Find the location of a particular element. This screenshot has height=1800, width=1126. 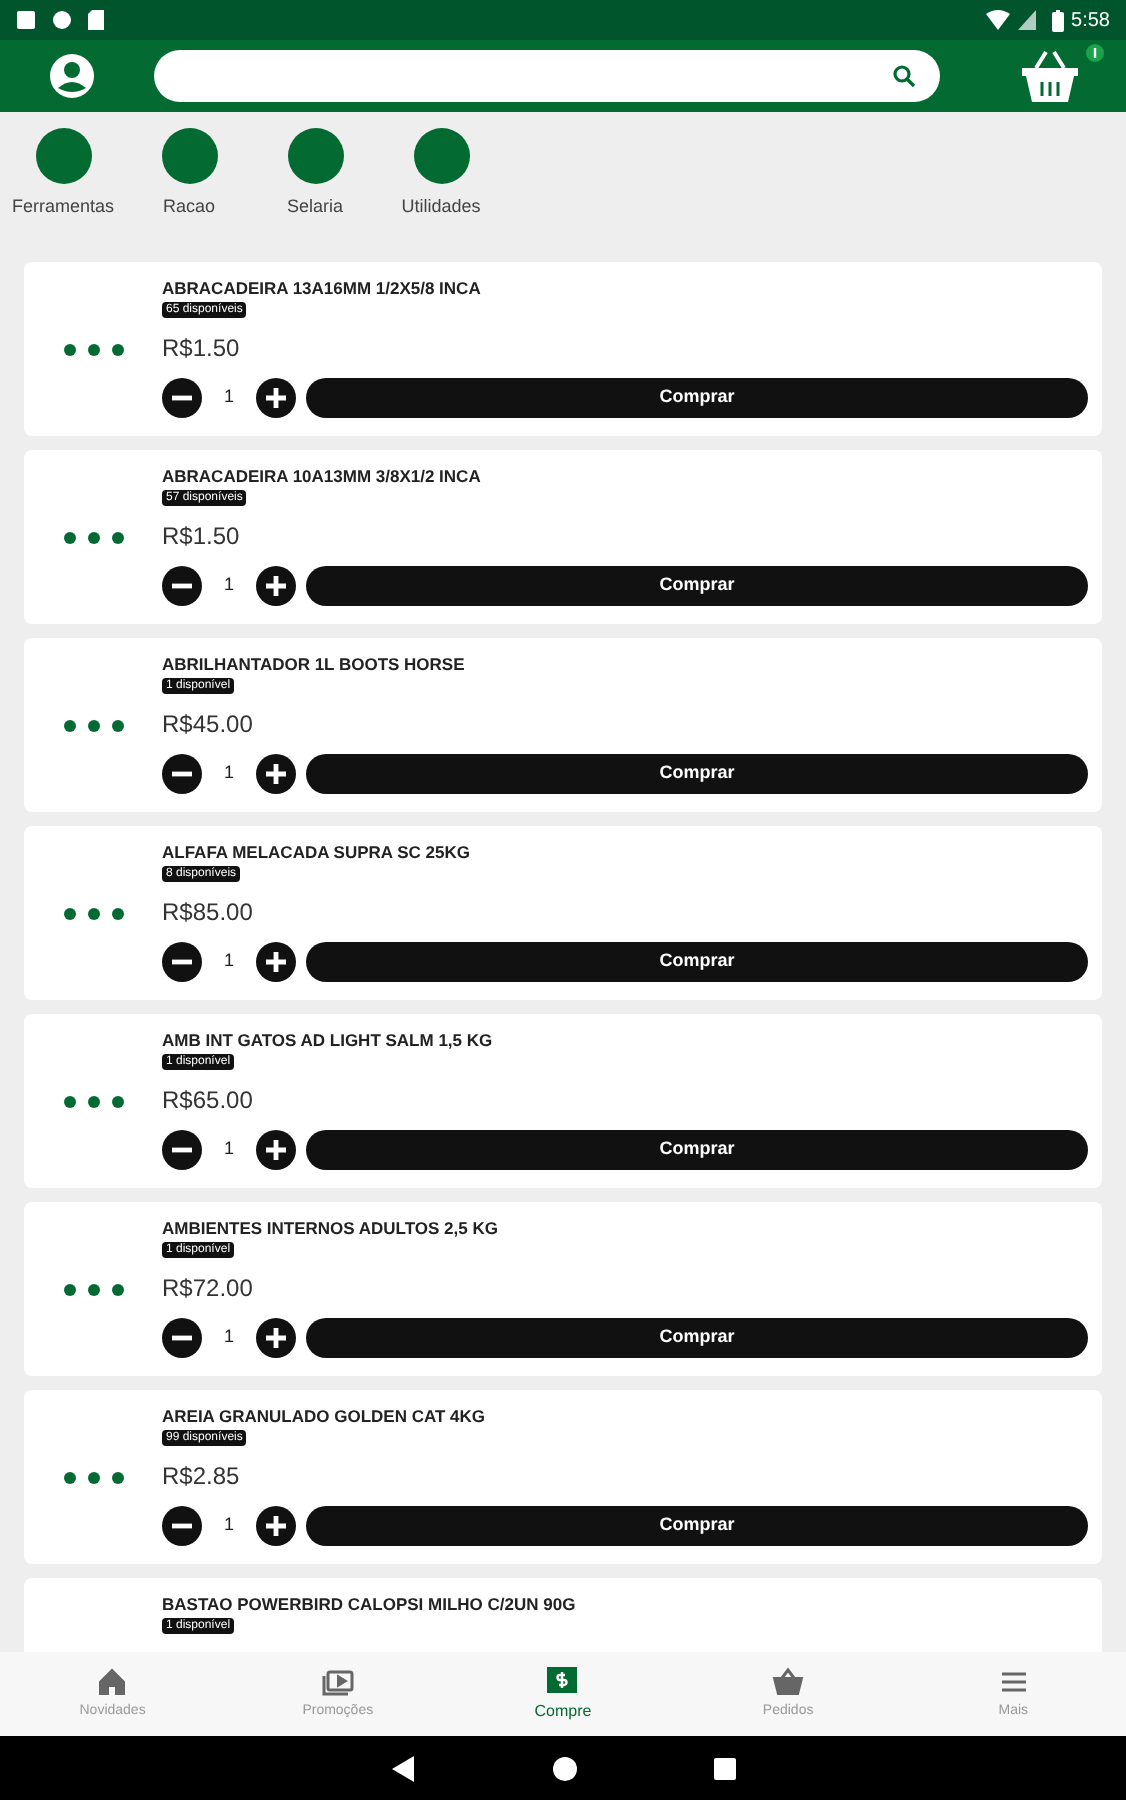

category-label: Selaria is located at coordinates (314, 207).